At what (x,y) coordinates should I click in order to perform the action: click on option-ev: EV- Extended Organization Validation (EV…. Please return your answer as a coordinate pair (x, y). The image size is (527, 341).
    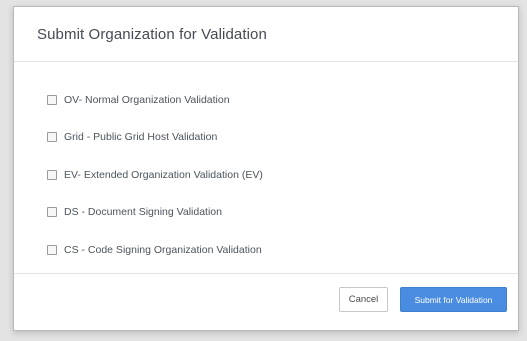
    Looking at the image, I should click on (155, 175).